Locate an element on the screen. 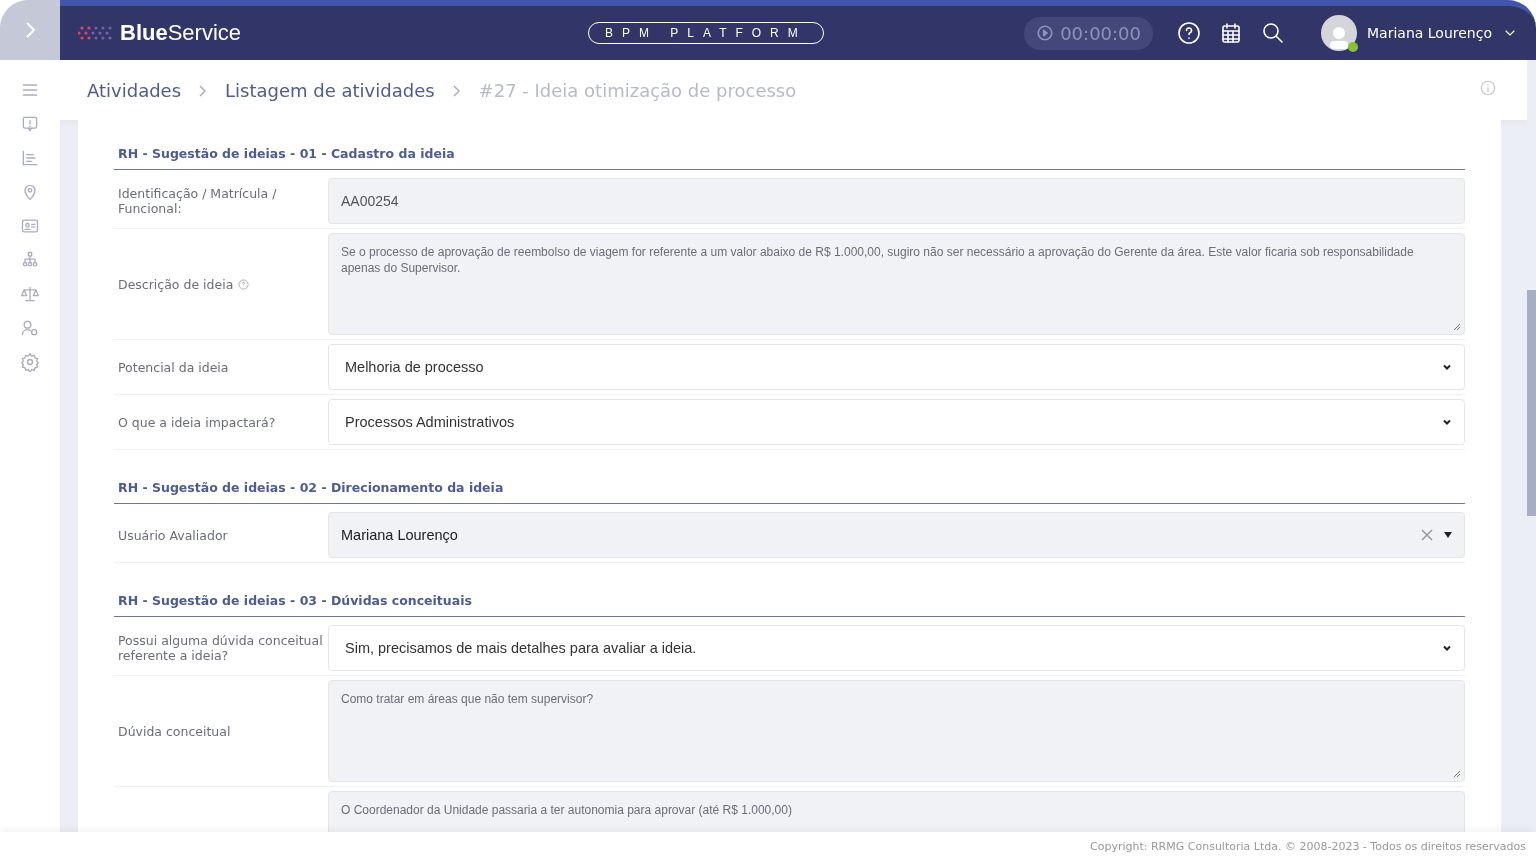  text-area: O Coordenador da Unidade passaria a ter autonomia para aprovar (até R$ 1.000,00) is located at coordinates (896, 811).